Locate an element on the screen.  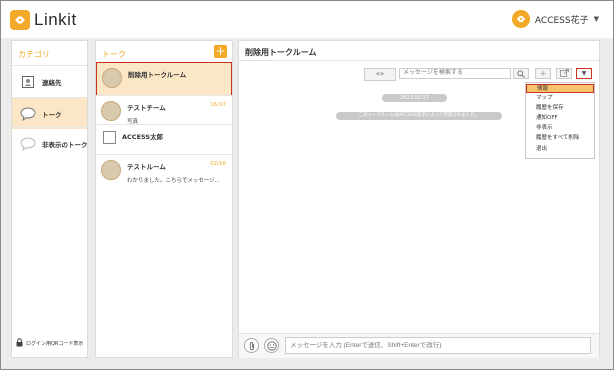
lock-icon is located at coordinates (19, 343).